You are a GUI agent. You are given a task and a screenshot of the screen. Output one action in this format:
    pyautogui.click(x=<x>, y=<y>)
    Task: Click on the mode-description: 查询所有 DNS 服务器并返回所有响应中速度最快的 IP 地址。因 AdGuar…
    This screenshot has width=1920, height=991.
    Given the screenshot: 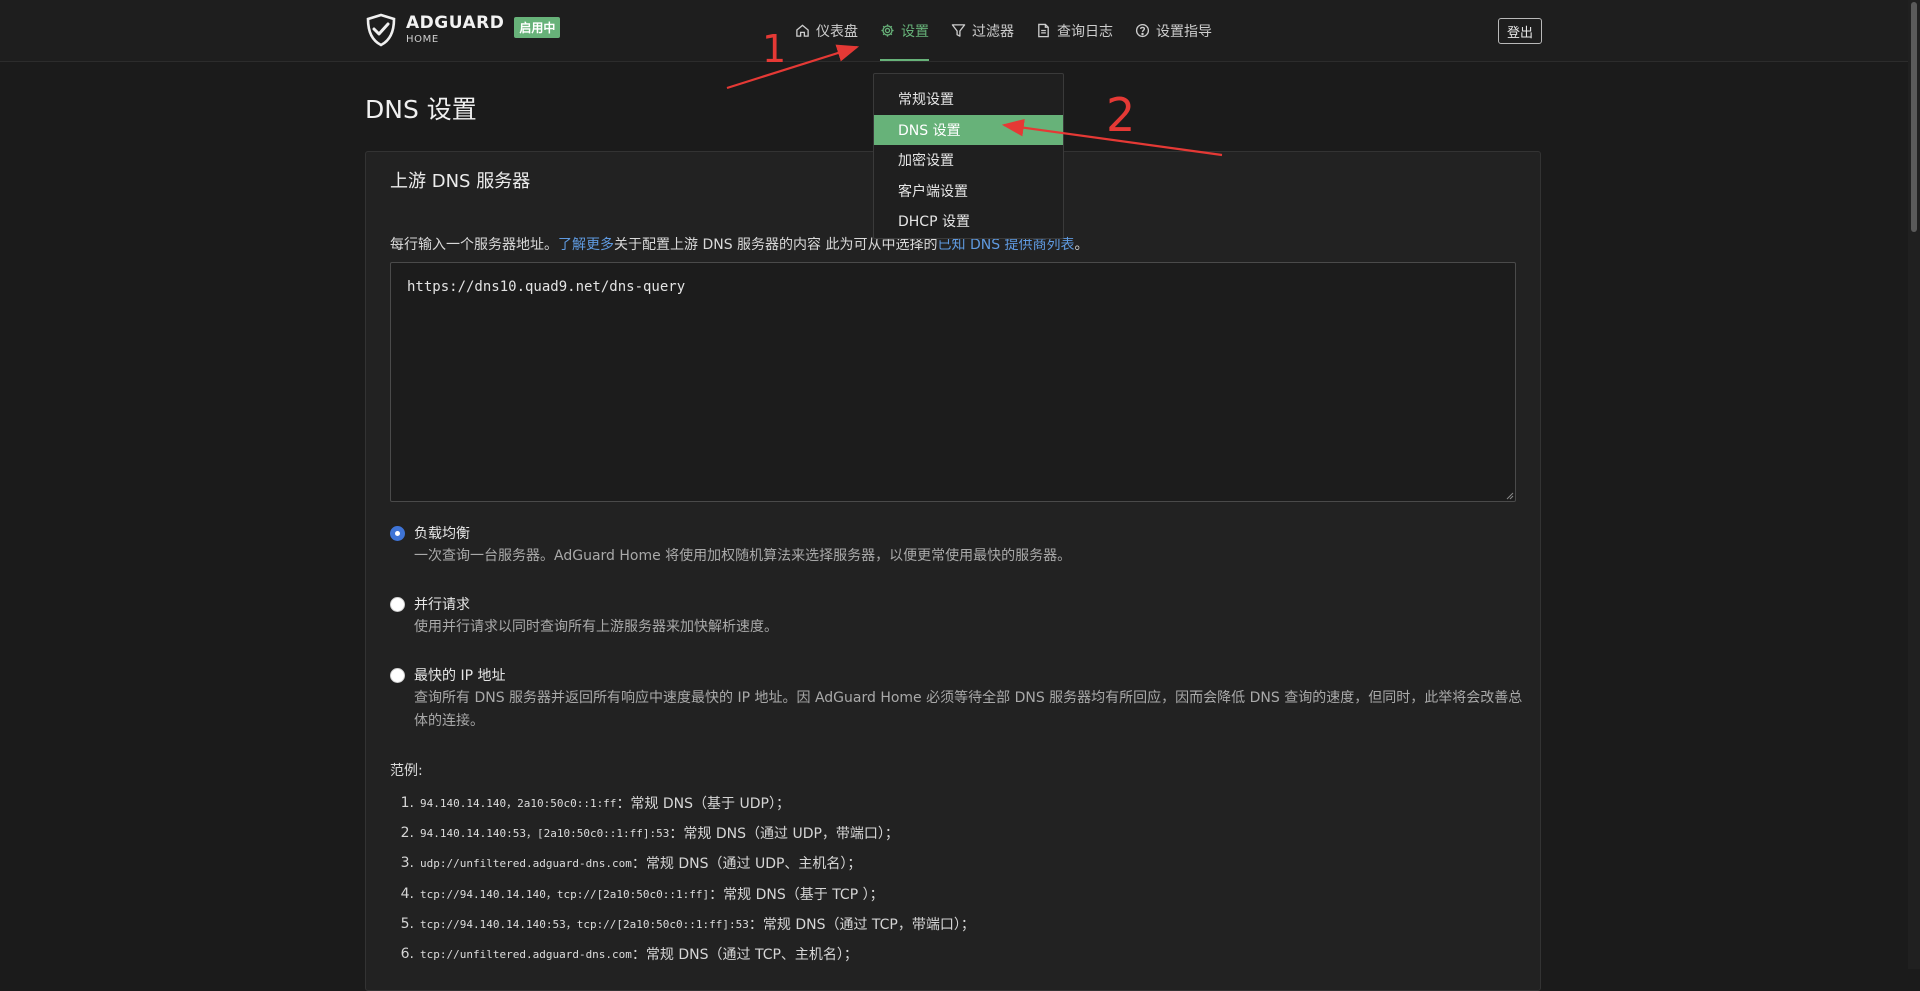 What is the action you would take?
    pyautogui.click(x=968, y=709)
    